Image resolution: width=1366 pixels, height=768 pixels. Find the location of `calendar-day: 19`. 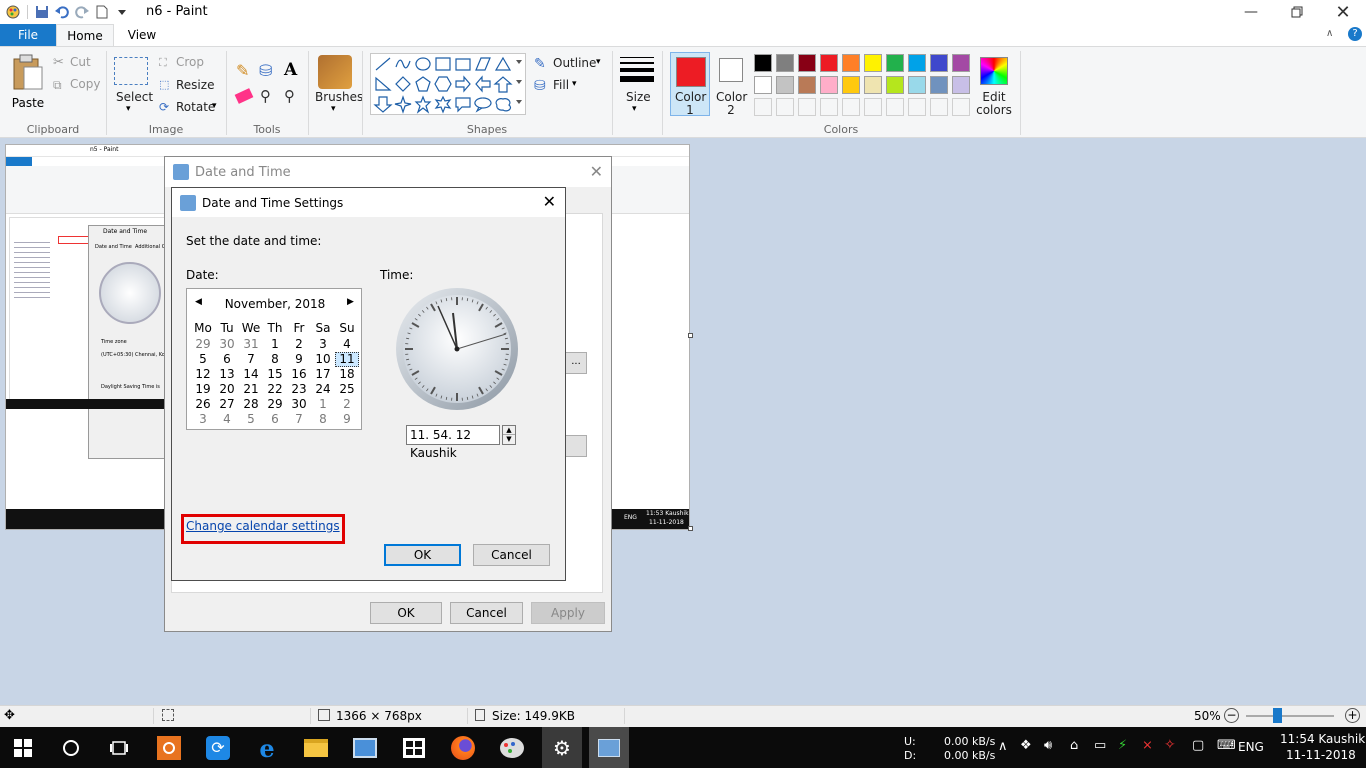

calendar-day: 19 is located at coordinates (203, 389).